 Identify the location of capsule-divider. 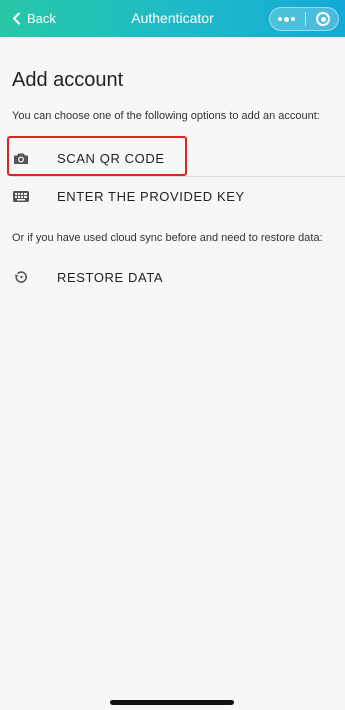
(305, 19).